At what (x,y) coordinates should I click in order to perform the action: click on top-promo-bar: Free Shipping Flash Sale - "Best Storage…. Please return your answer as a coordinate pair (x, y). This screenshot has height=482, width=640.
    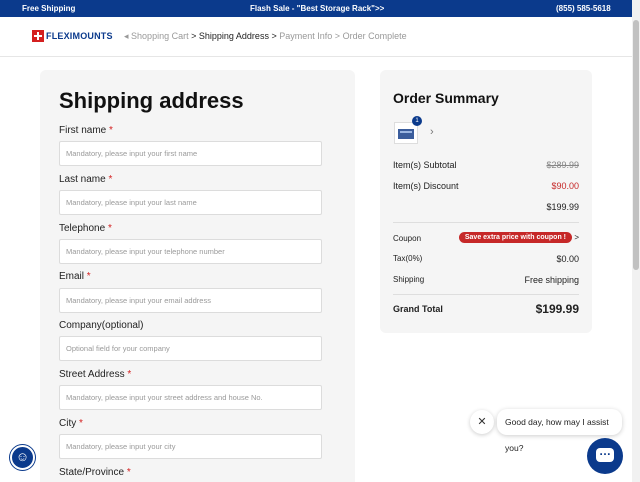
    Looking at the image, I should click on (316, 8).